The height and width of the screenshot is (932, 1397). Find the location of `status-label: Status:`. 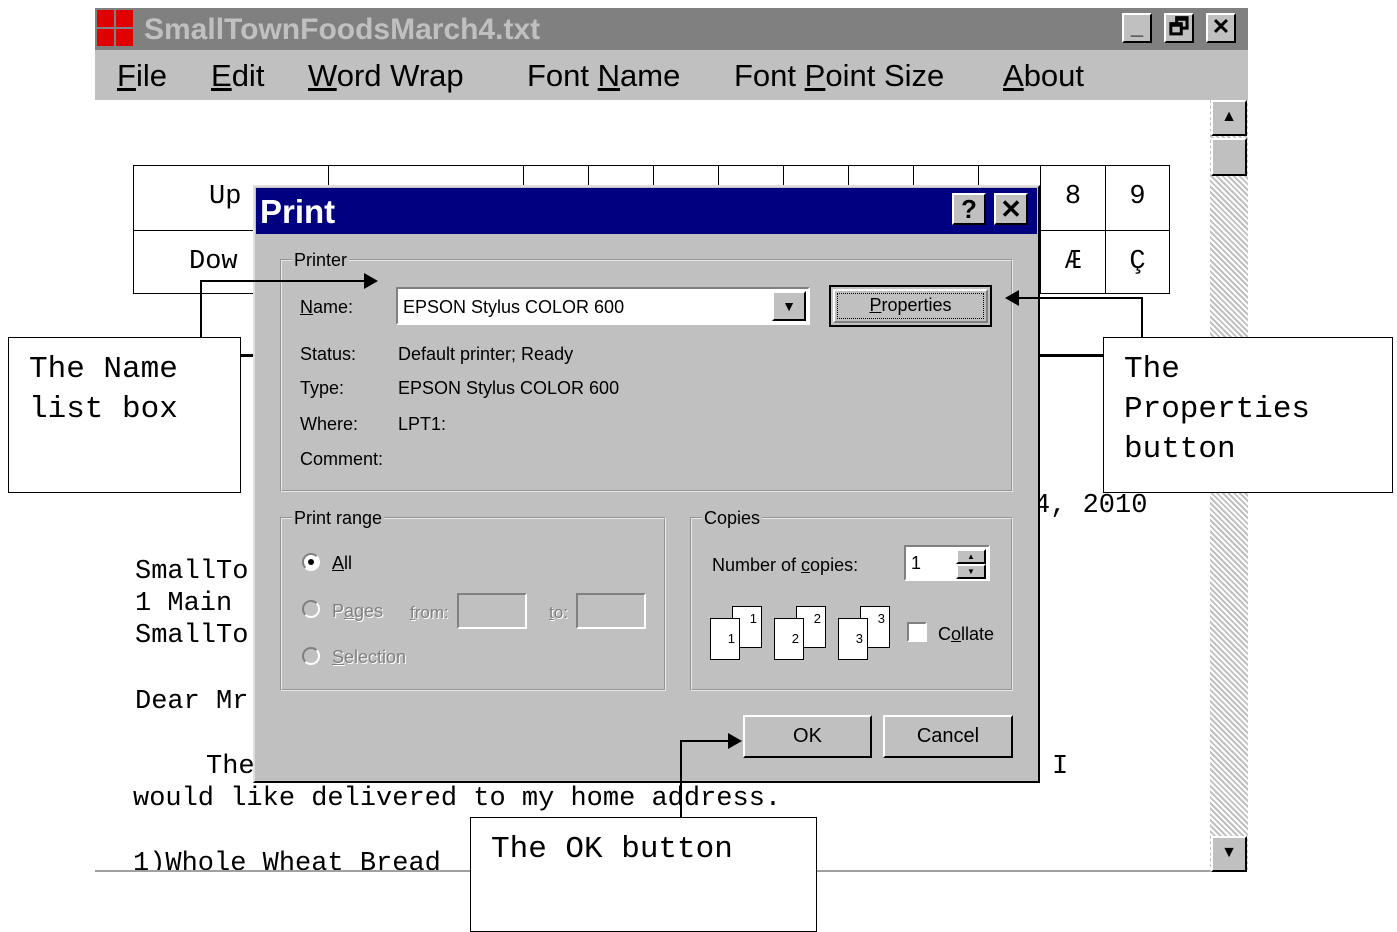

status-label: Status: is located at coordinates (328, 354).